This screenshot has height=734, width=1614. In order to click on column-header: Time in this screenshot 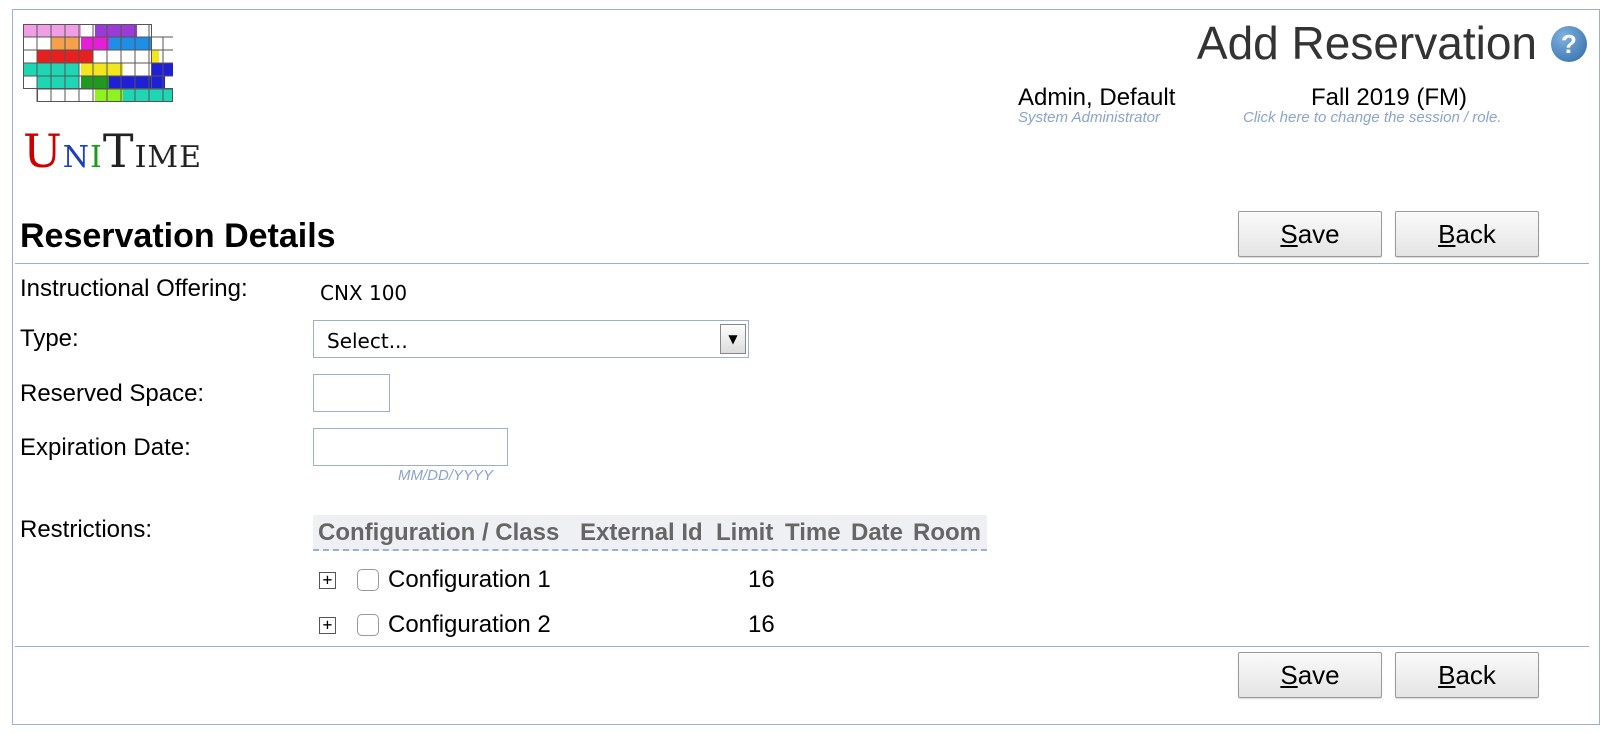, I will do `click(813, 532)`.